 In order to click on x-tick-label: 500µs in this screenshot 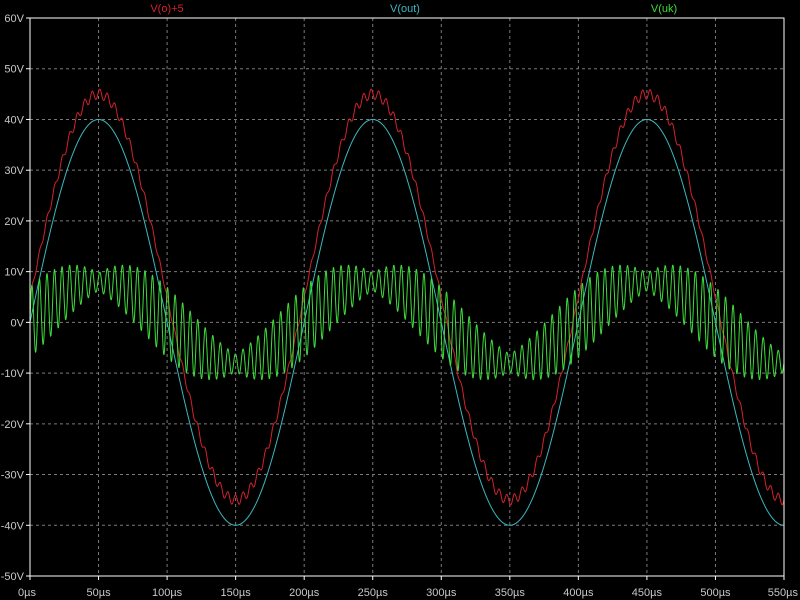, I will do `click(715, 593)`.